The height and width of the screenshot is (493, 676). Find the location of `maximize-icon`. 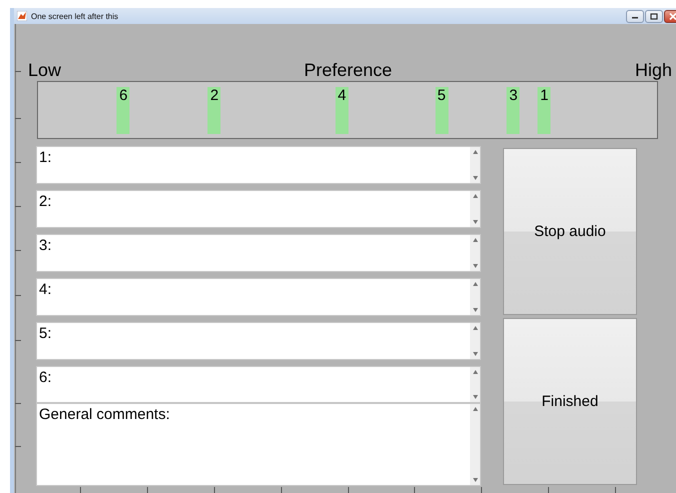

maximize-icon is located at coordinates (654, 16).